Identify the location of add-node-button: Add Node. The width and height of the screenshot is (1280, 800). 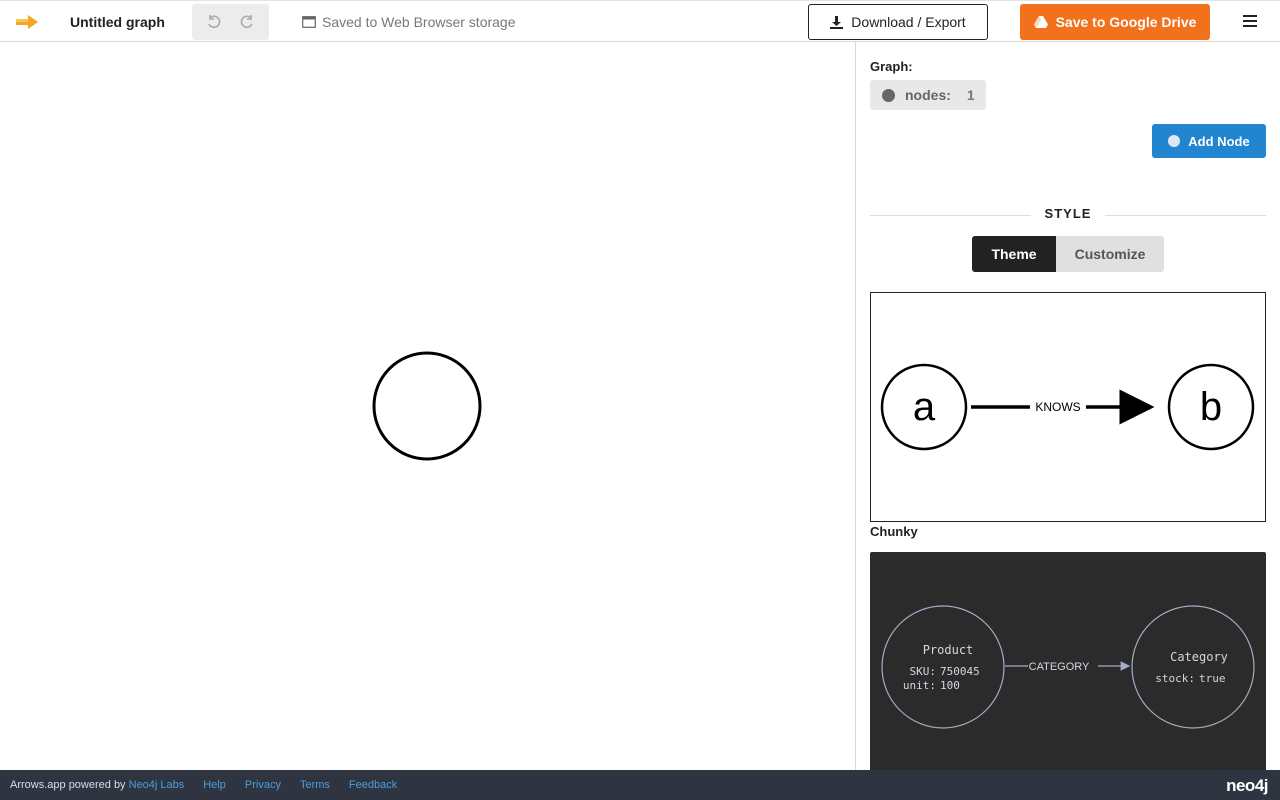
(1209, 141).